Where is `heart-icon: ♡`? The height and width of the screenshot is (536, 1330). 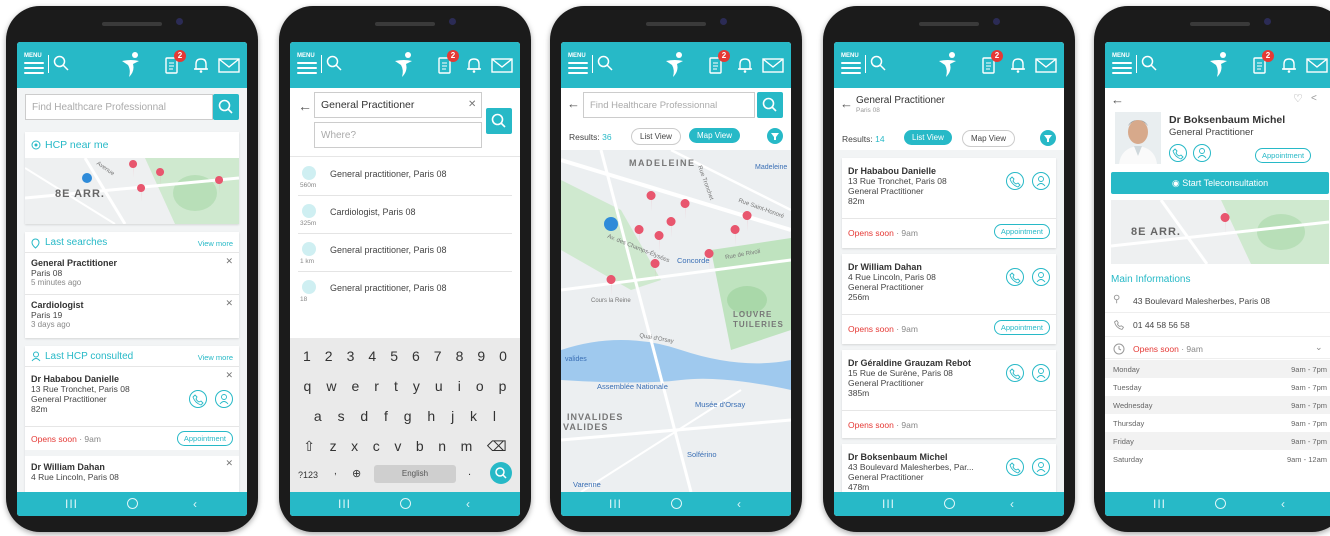 heart-icon: ♡ is located at coordinates (1298, 98).